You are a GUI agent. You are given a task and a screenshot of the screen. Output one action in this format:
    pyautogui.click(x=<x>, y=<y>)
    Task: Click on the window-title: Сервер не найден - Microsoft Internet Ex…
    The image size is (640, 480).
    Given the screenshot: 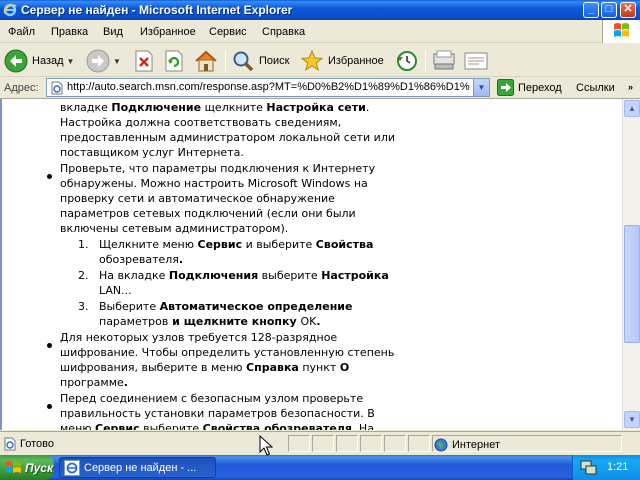 What is the action you would take?
    pyautogui.click(x=157, y=10)
    